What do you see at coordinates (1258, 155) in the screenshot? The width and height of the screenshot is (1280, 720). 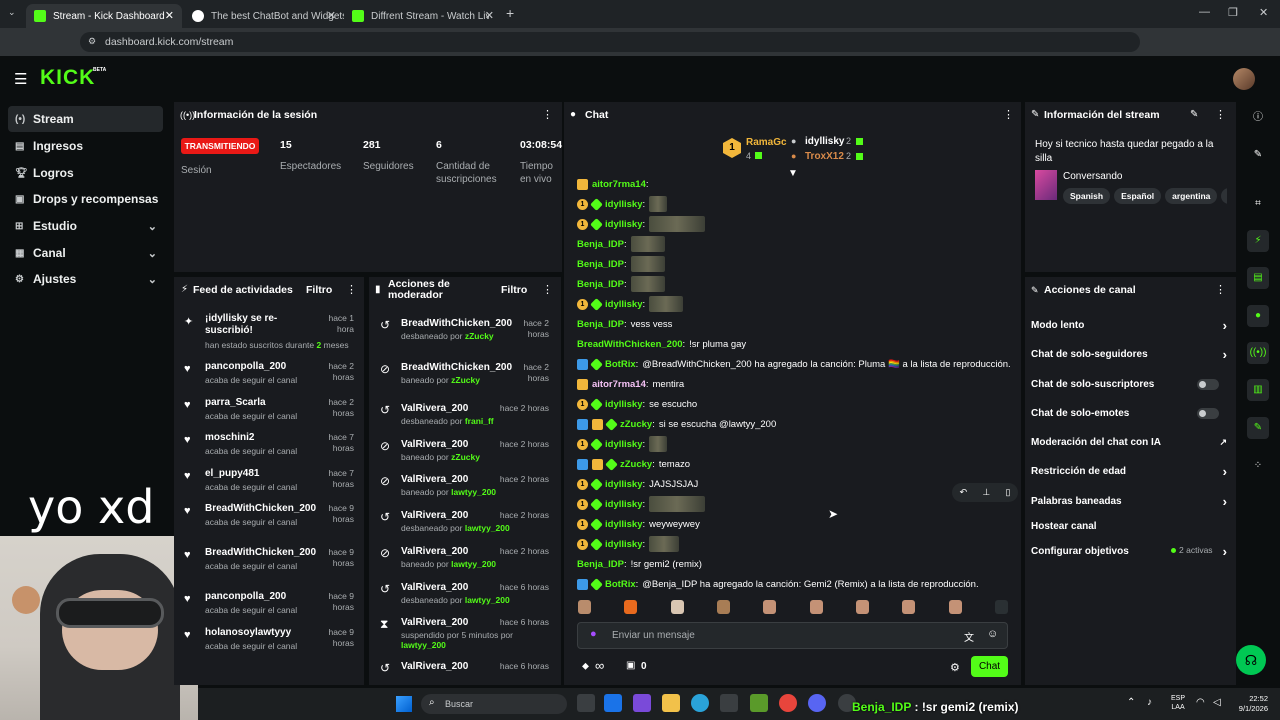 I see `edit-layout-icon: ✎` at bounding box center [1258, 155].